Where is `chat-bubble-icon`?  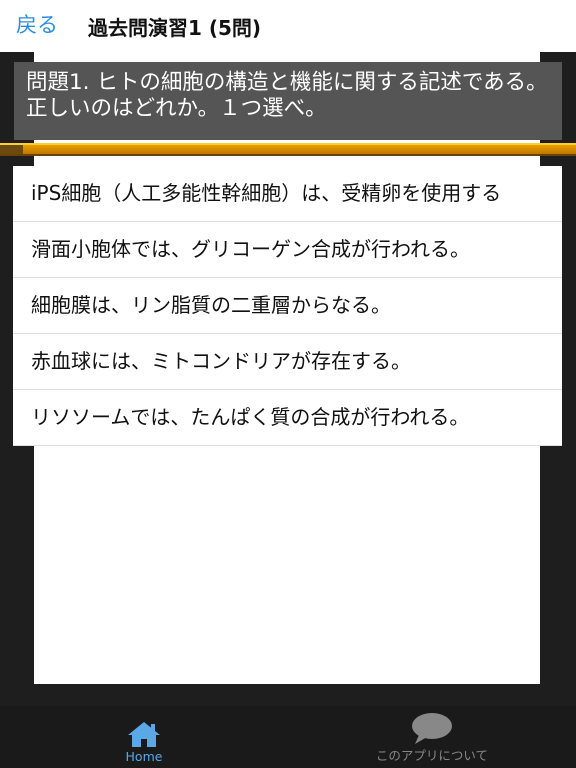
chat-bubble-icon is located at coordinates (432, 728).